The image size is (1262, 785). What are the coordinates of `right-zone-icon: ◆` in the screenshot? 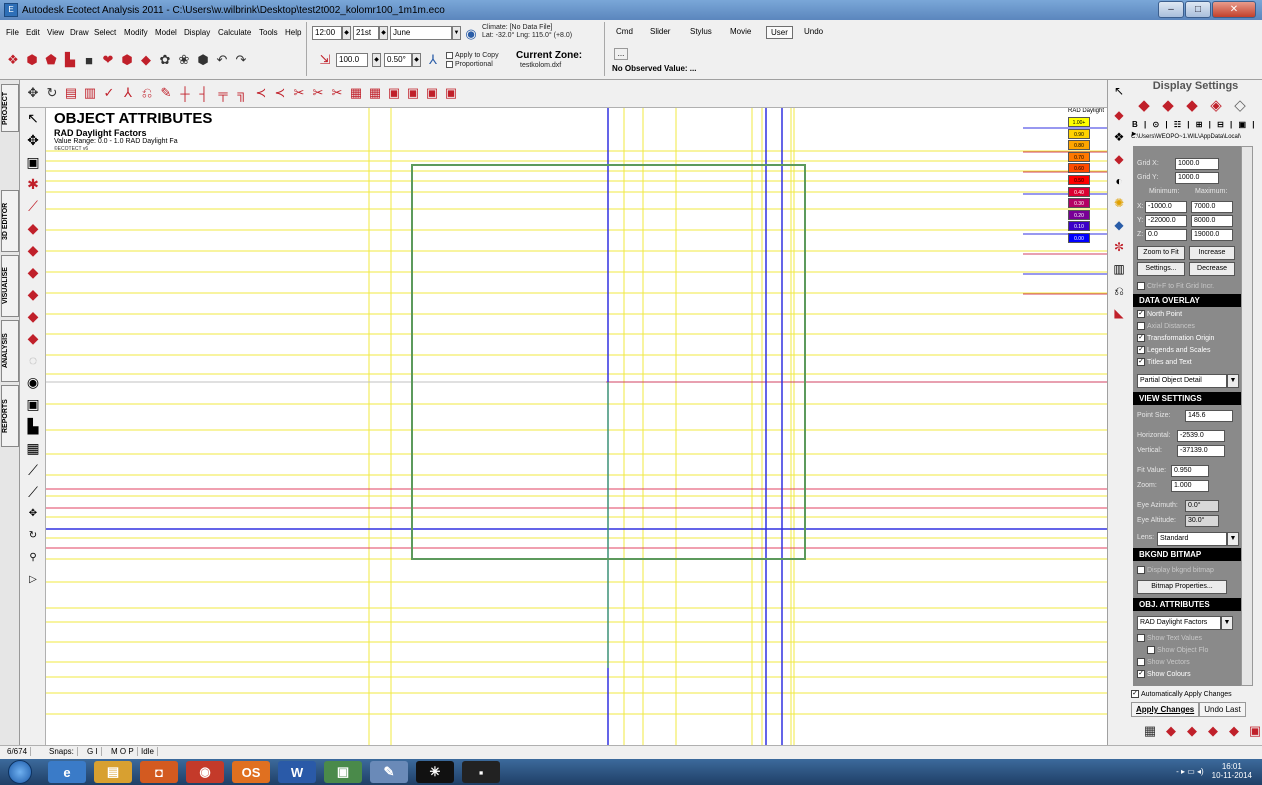 It's located at (1119, 159).